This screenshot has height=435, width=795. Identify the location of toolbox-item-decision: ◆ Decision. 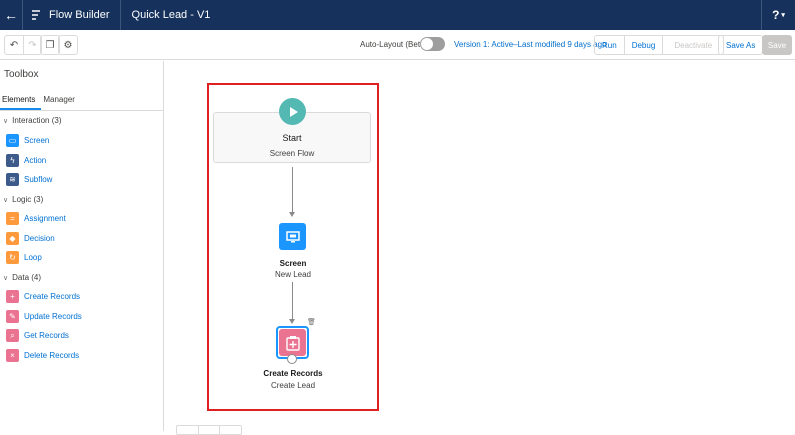
(30, 238).